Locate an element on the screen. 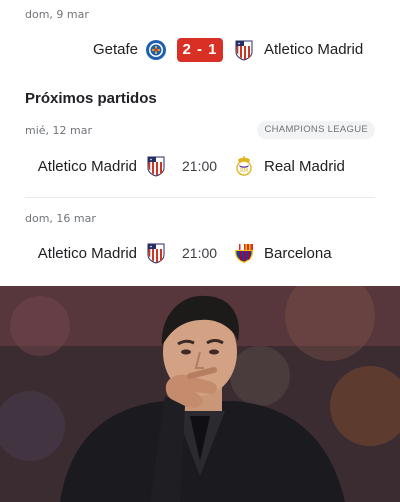  match-date: dom, 16 mar is located at coordinates (60, 218).